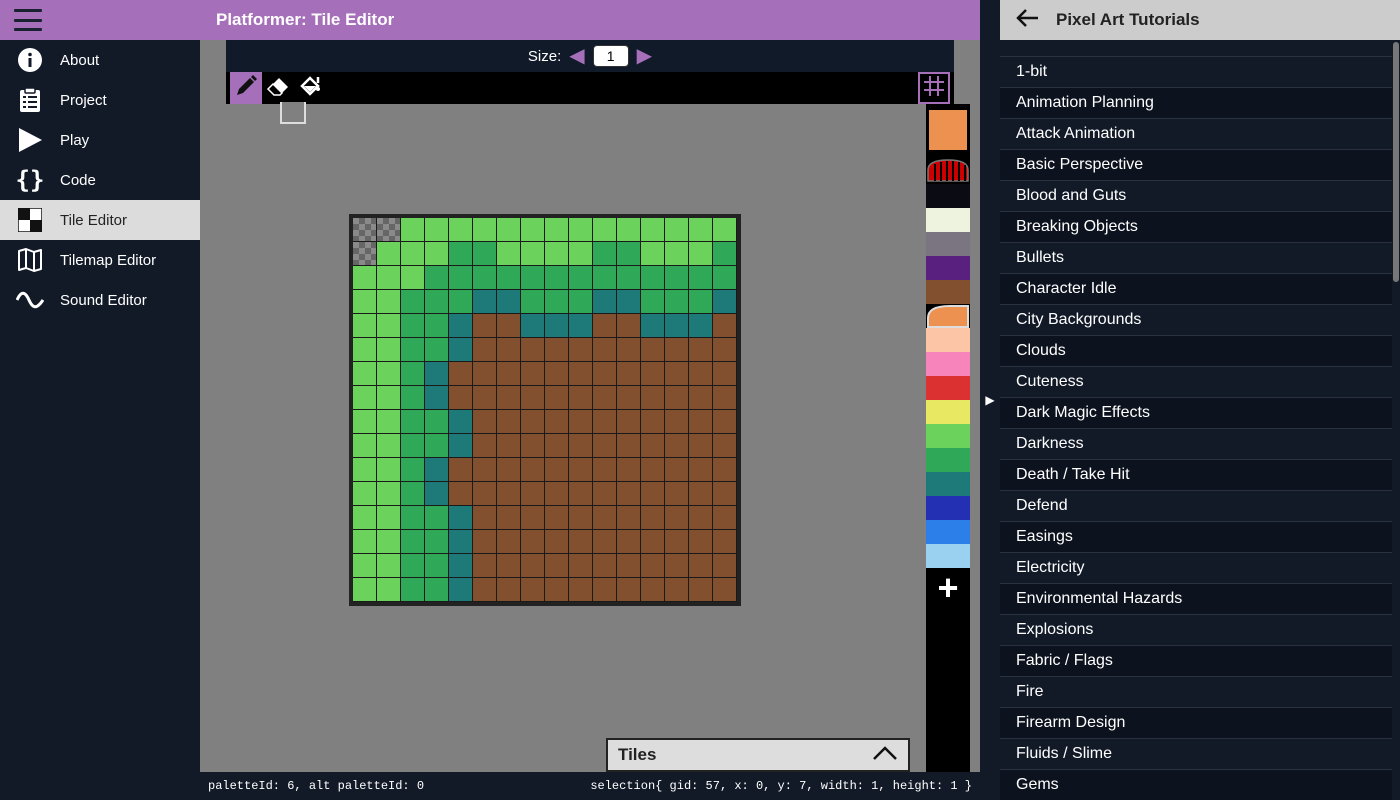 Image resolution: width=1400 pixels, height=800 pixels. Describe the element at coordinates (576, 56) in the screenshot. I see `size-decrease-button: ◀` at that location.